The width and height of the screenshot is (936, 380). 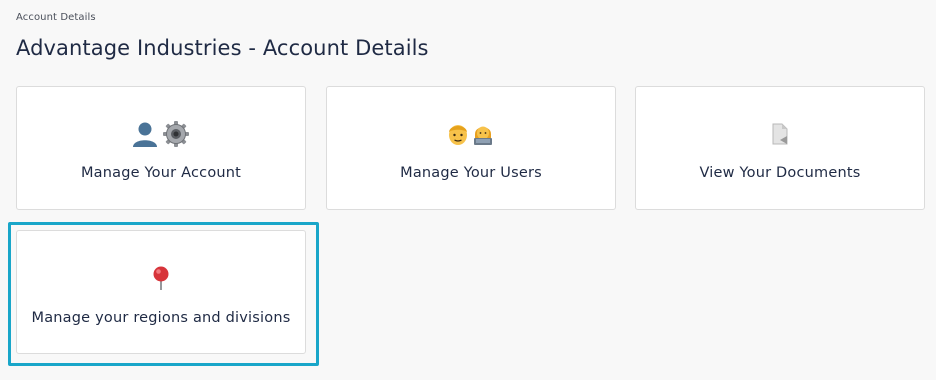 What do you see at coordinates (471, 134) in the screenshot?
I see `manage-users-icons` at bounding box center [471, 134].